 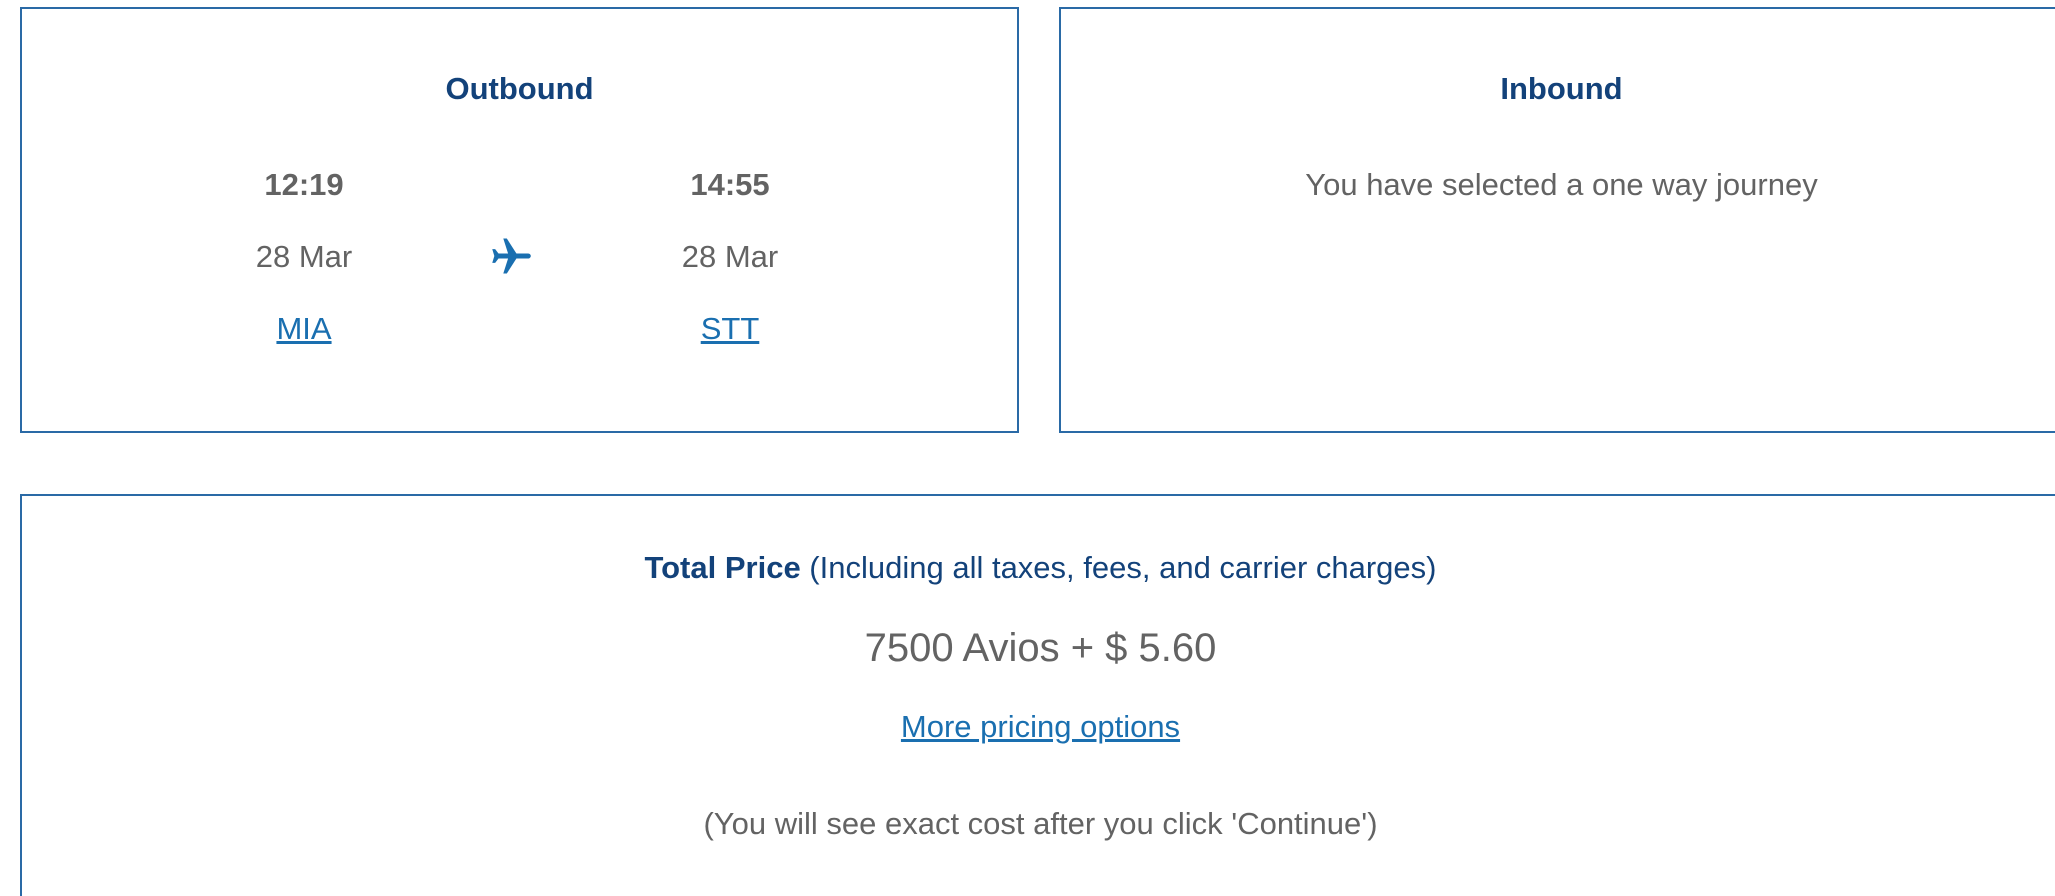 I want to click on inbound-title: Inbound, so click(x=1561, y=88).